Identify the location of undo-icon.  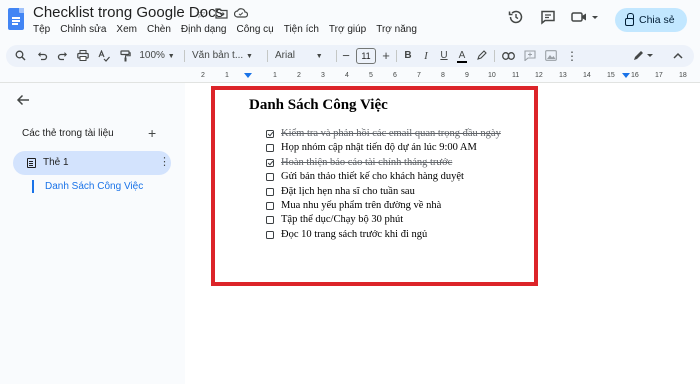
(42, 56).